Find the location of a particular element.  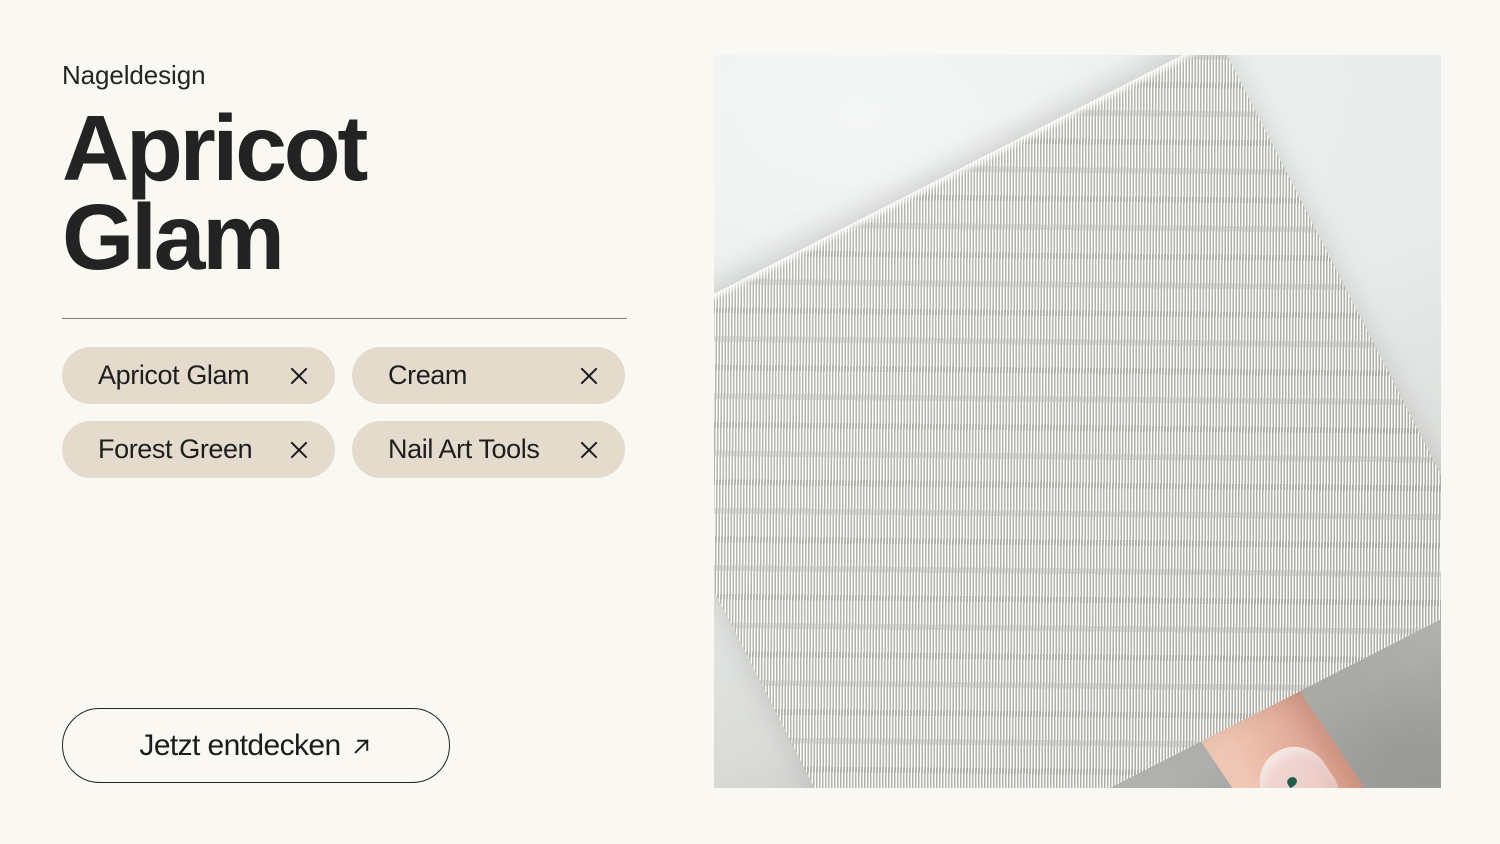

tag-chip-label: Forest Green is located at coordinates (175, 449).